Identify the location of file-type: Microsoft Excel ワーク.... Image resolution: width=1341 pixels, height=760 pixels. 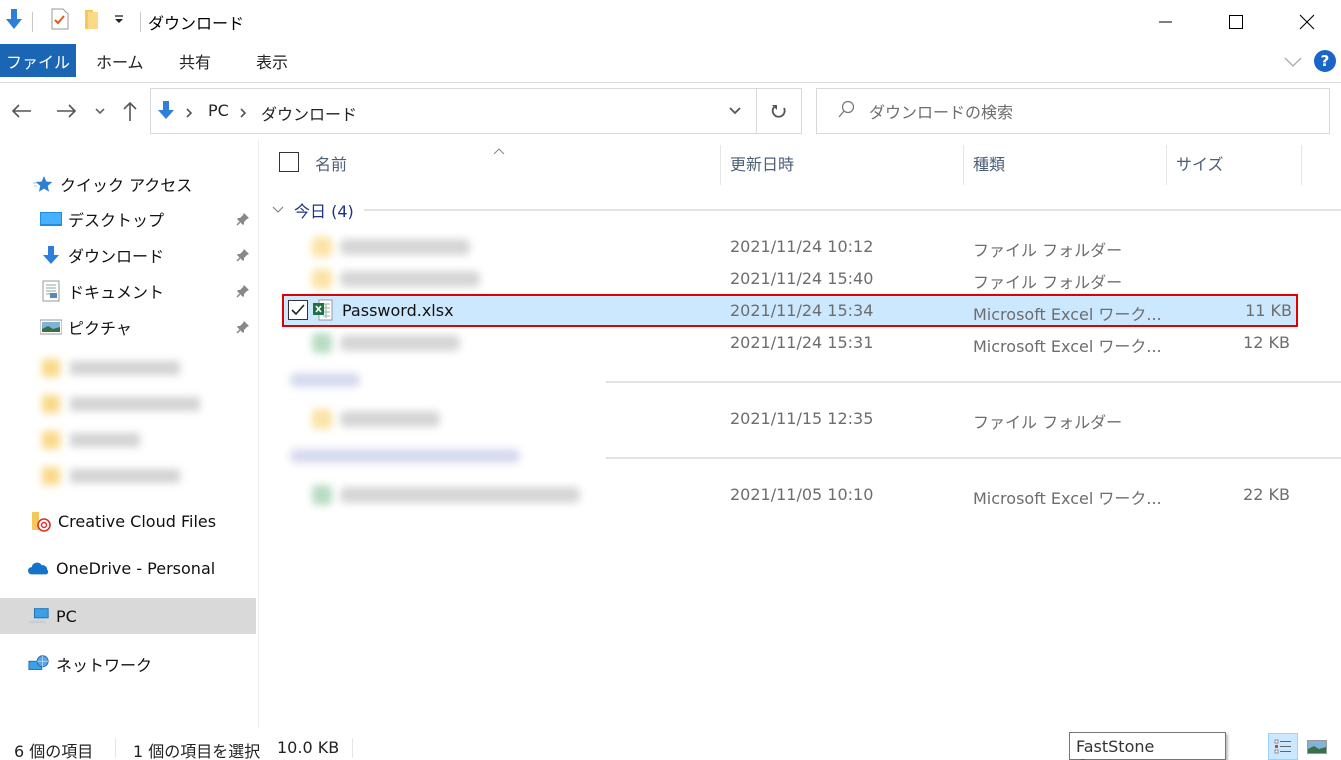
(1067, 346).